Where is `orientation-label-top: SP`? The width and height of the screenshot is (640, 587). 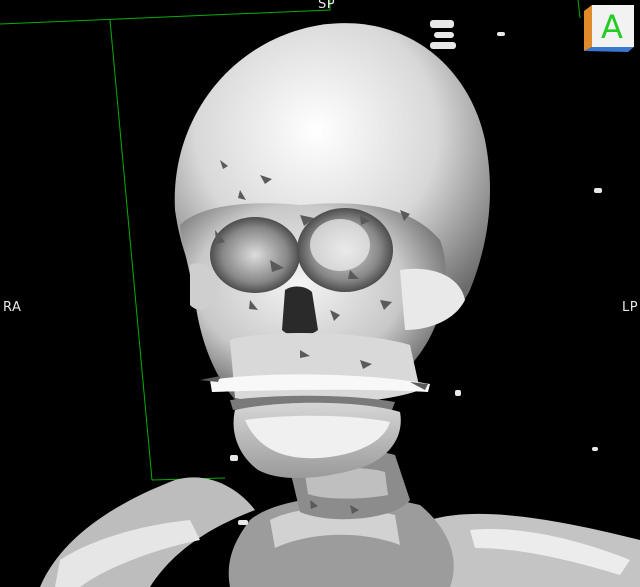
orientation-label-top: SP is located at coordinates (327, 6).